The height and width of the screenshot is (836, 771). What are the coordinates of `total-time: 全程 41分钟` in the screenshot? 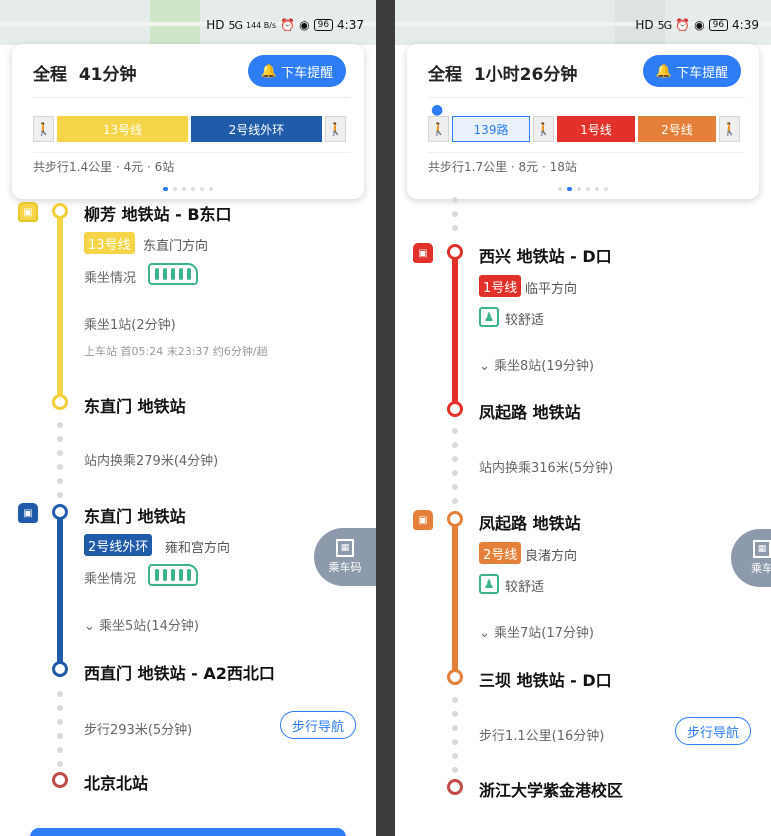 It's located at (85, 75).